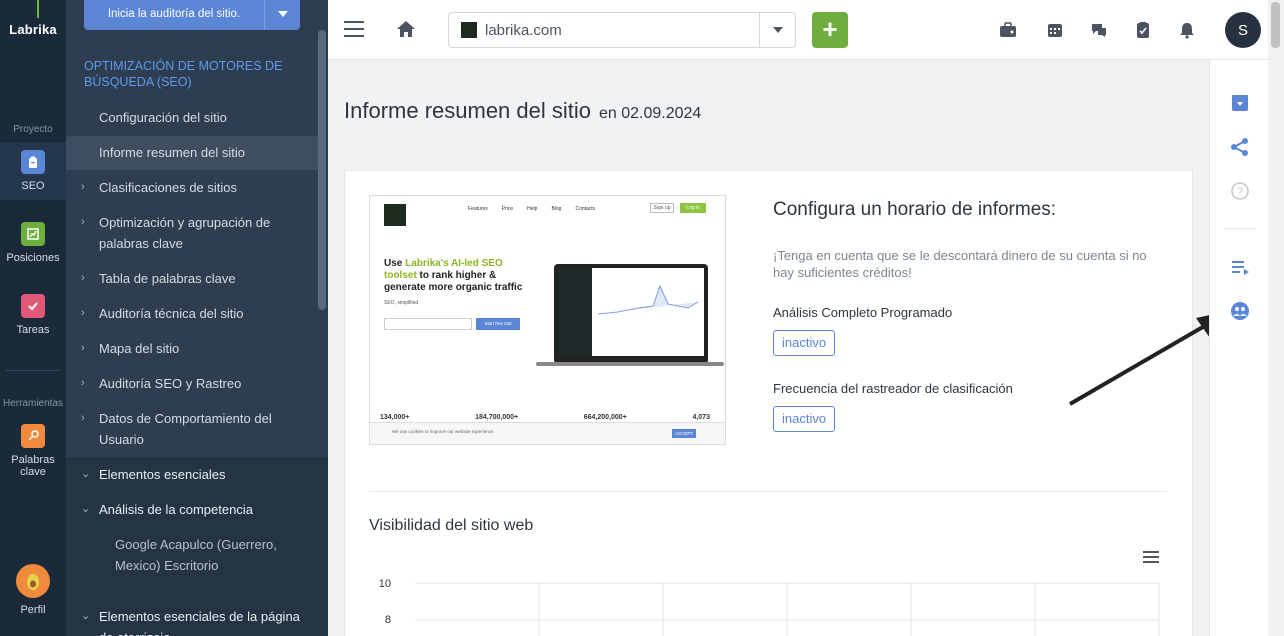 The width and height of the screenshot is (1284, 636). What do you see at coordinates (33, 466) in the screenshot?
I see `rail-item-label: Palabras clave` at bounding box center [33, 466].